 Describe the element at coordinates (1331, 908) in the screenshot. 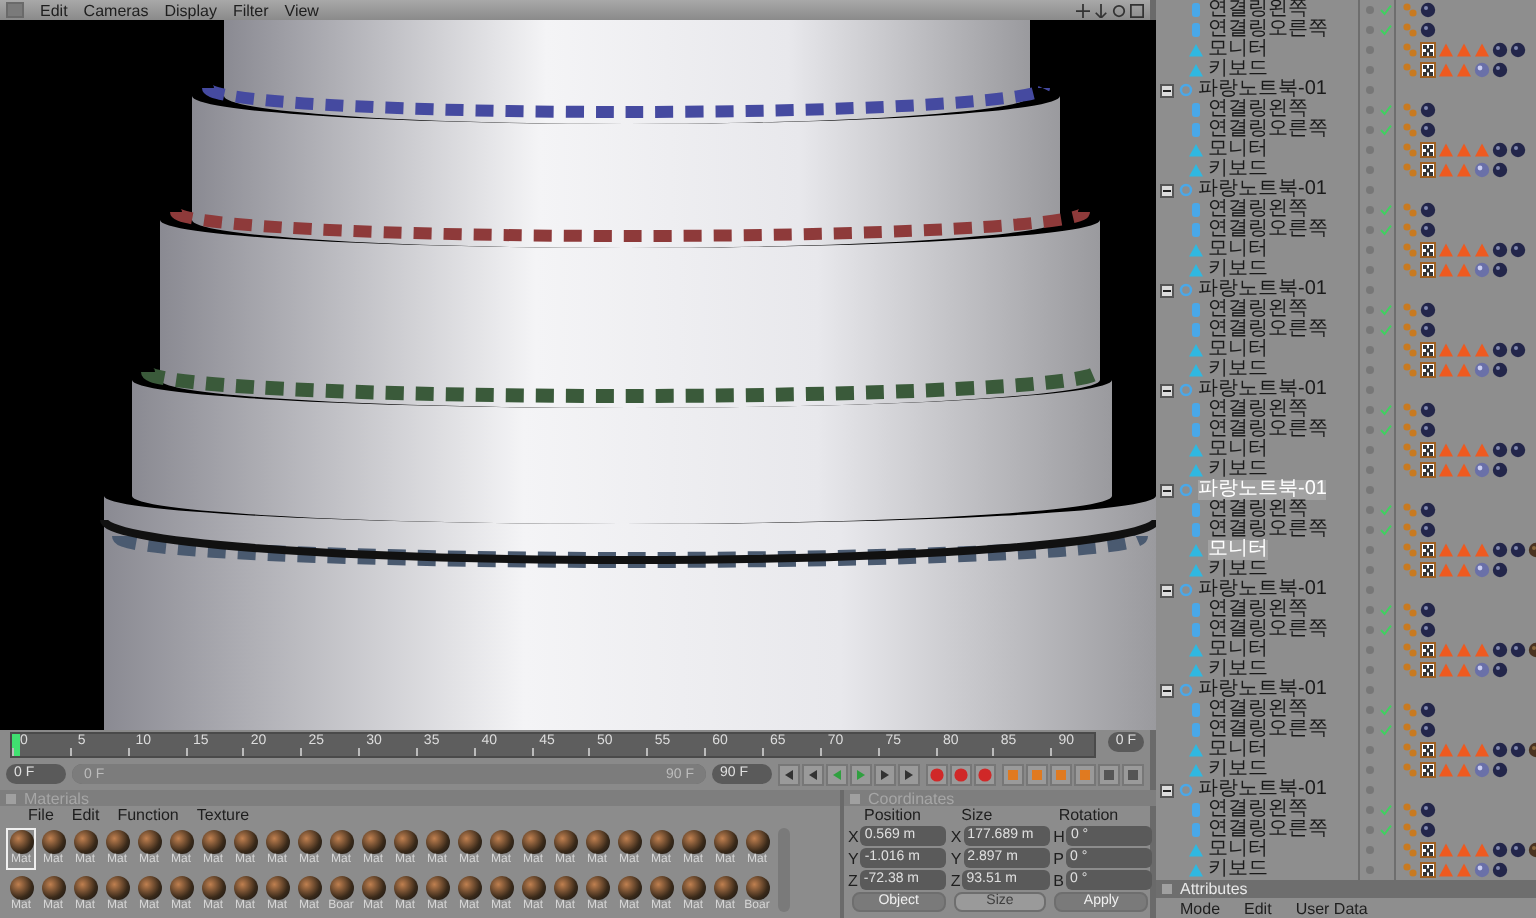

I see `menu-item: User Data` at that location.